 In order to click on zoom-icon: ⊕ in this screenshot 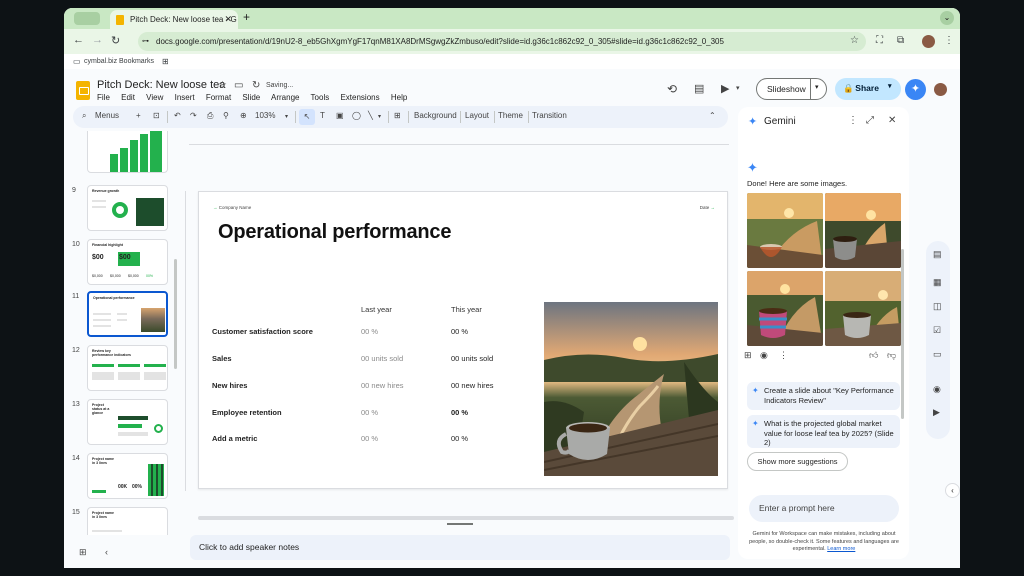, I will do `click(243, 115)`.